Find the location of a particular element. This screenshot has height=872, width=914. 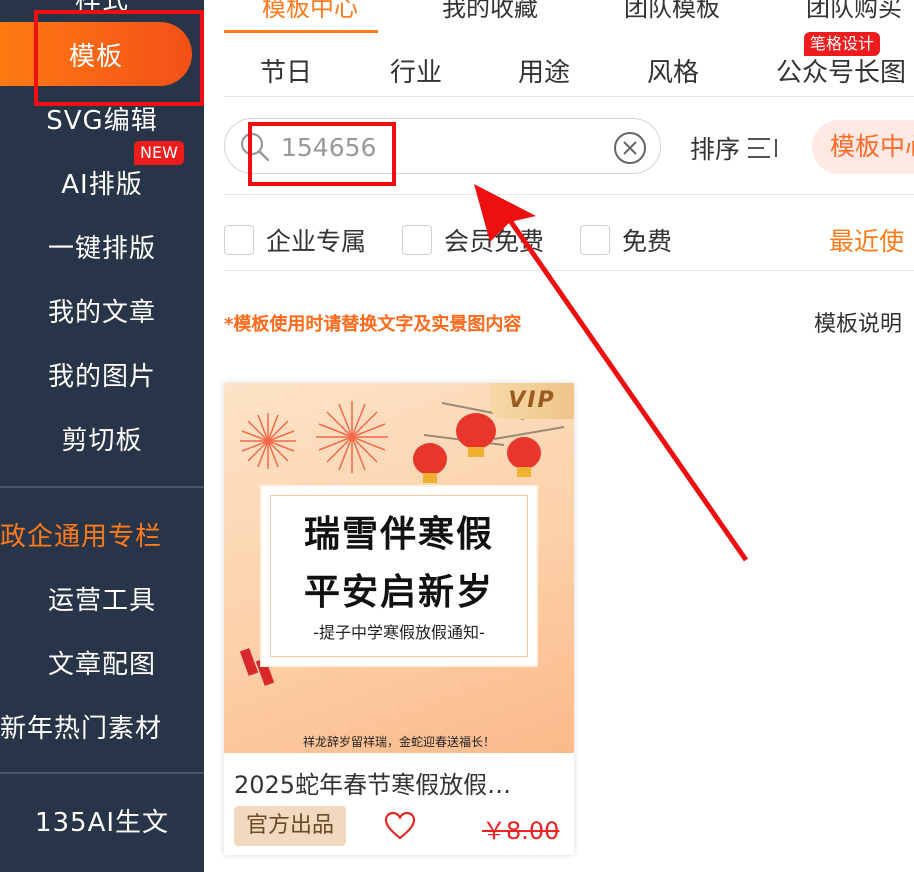

category-industry: 行业 is located at coordinates (416, 70).